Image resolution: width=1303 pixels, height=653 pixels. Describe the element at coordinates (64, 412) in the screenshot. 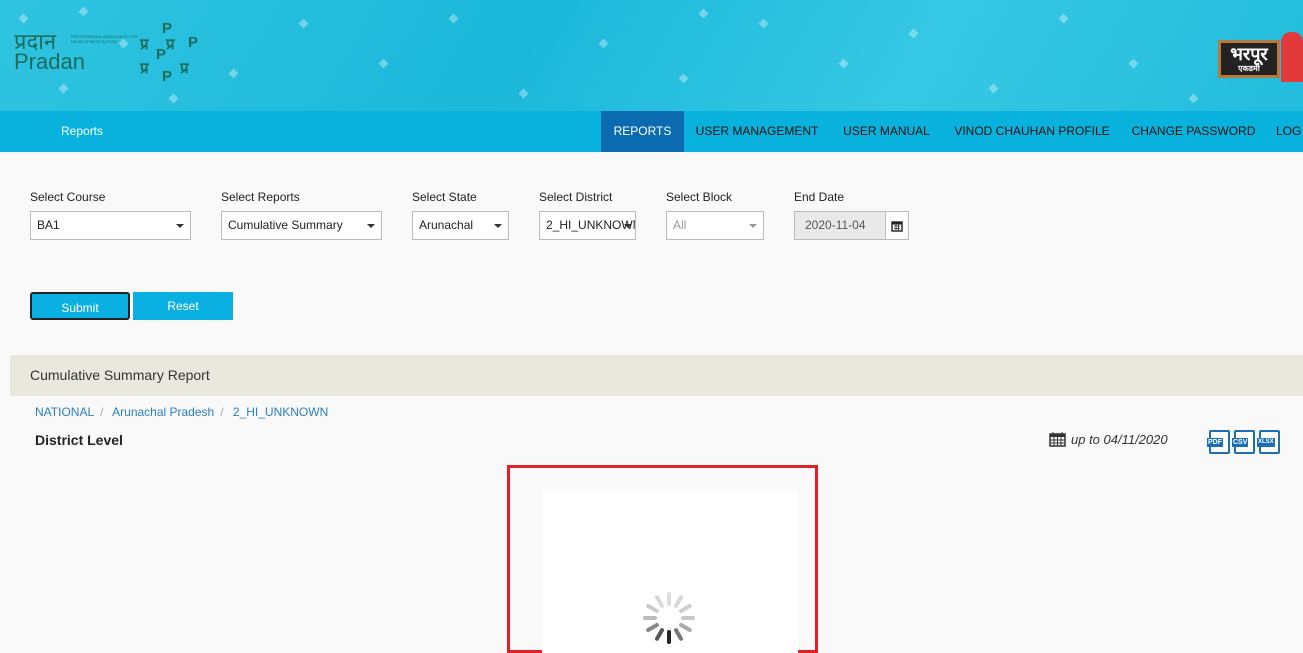

I see `breadcrumb-national: NATIONAL` at that location.